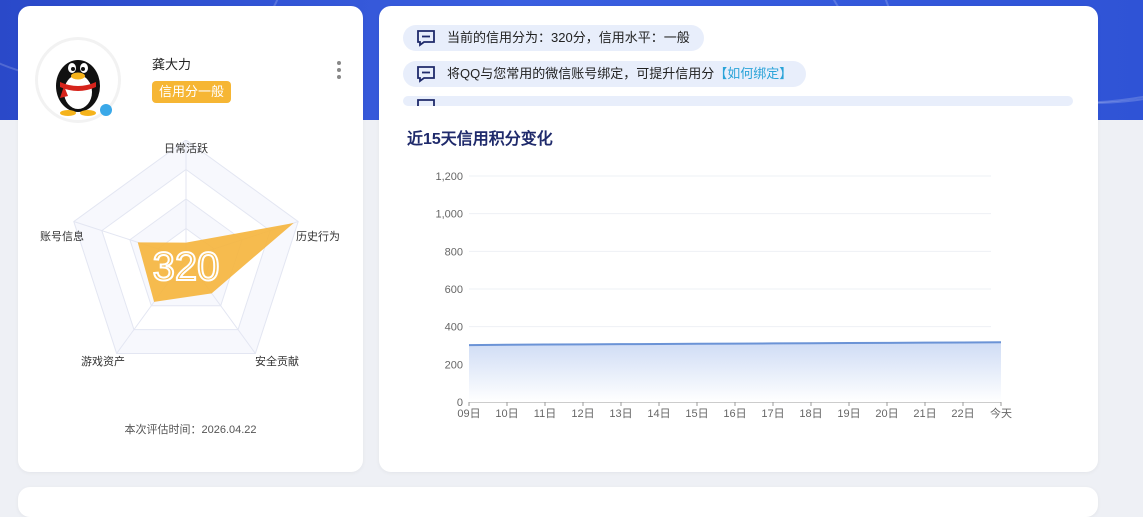 This screenshot has height=517, width=1143. I want to click on radar-axis-label: 账号信息, so click(62, 236).